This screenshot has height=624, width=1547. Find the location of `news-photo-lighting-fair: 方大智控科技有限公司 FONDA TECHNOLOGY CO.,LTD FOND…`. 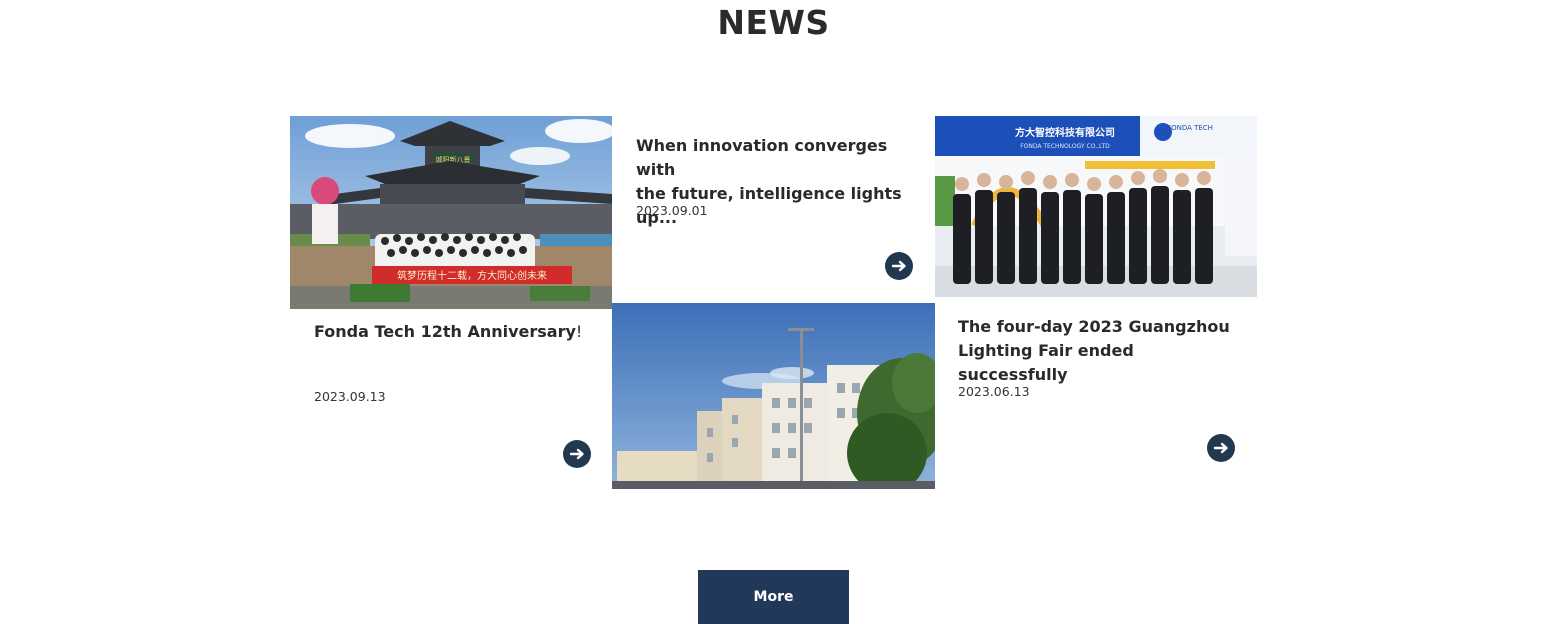

news-photo-lighting-fair: 方大智控科技有限公司 FONDA TECHNOLOGY CO.,LTD FOND… is located at coordinates (1096, 206).